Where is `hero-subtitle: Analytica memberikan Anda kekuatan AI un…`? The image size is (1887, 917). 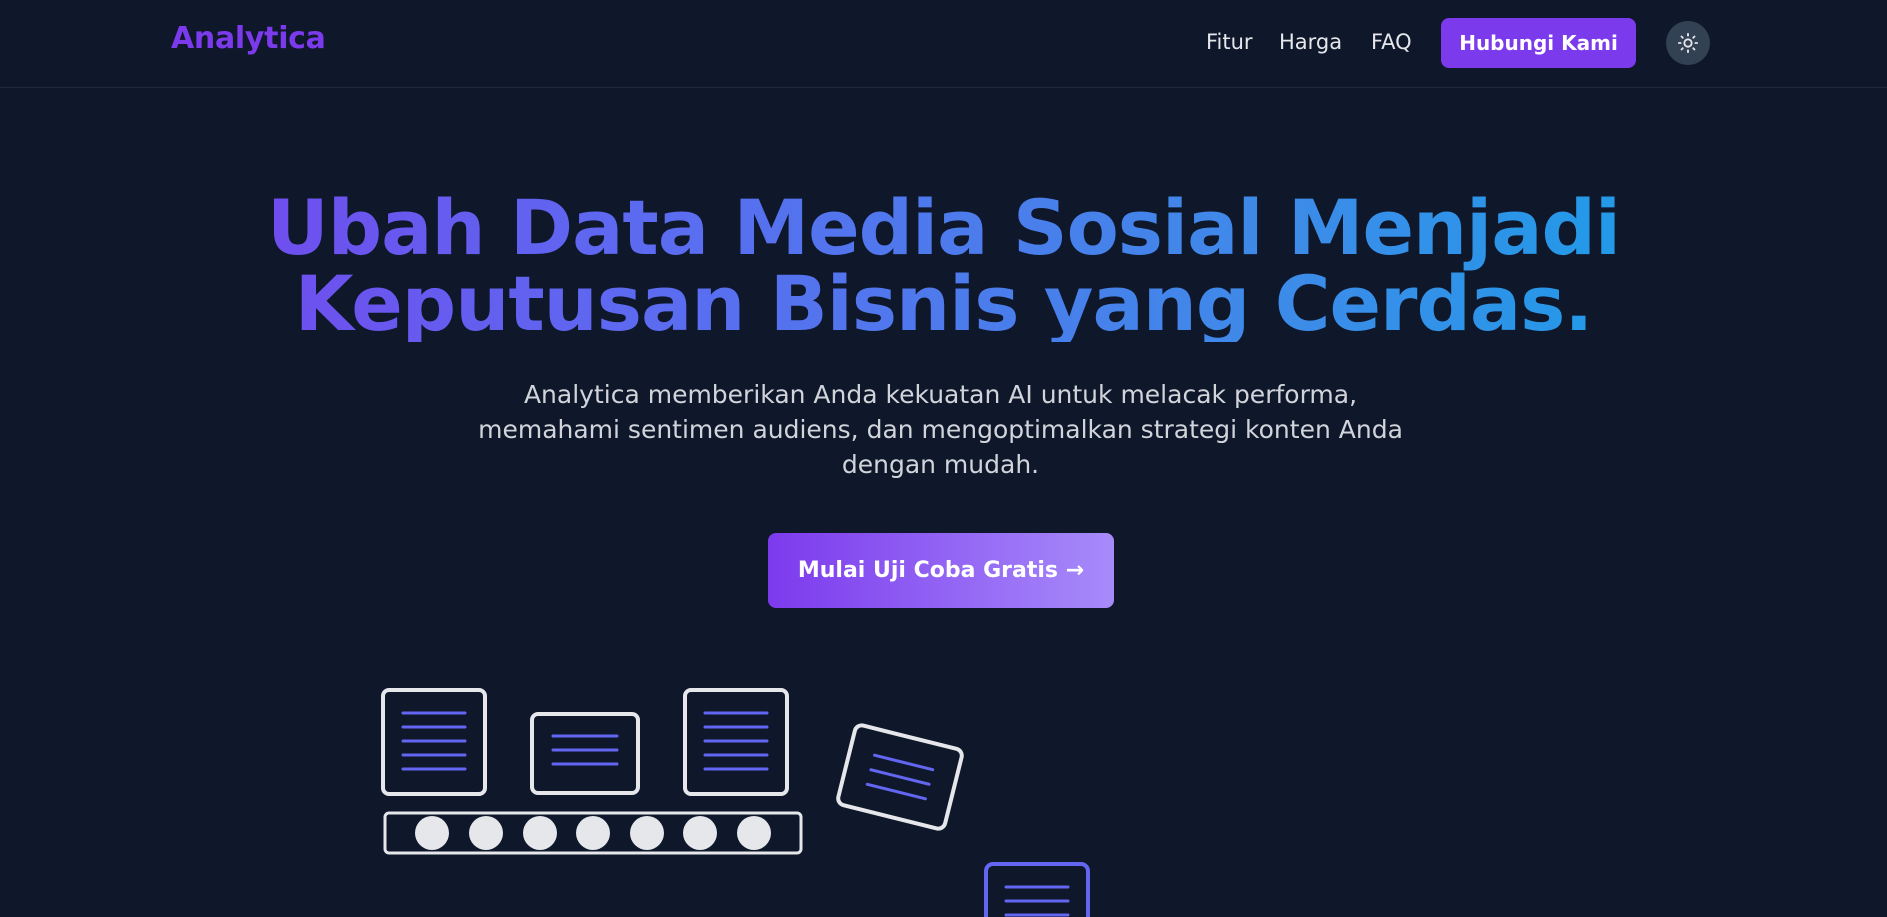 hero-subtitle: Analytica memberikan Anda kekuatan AI un… is located at coordinates (940, 429).